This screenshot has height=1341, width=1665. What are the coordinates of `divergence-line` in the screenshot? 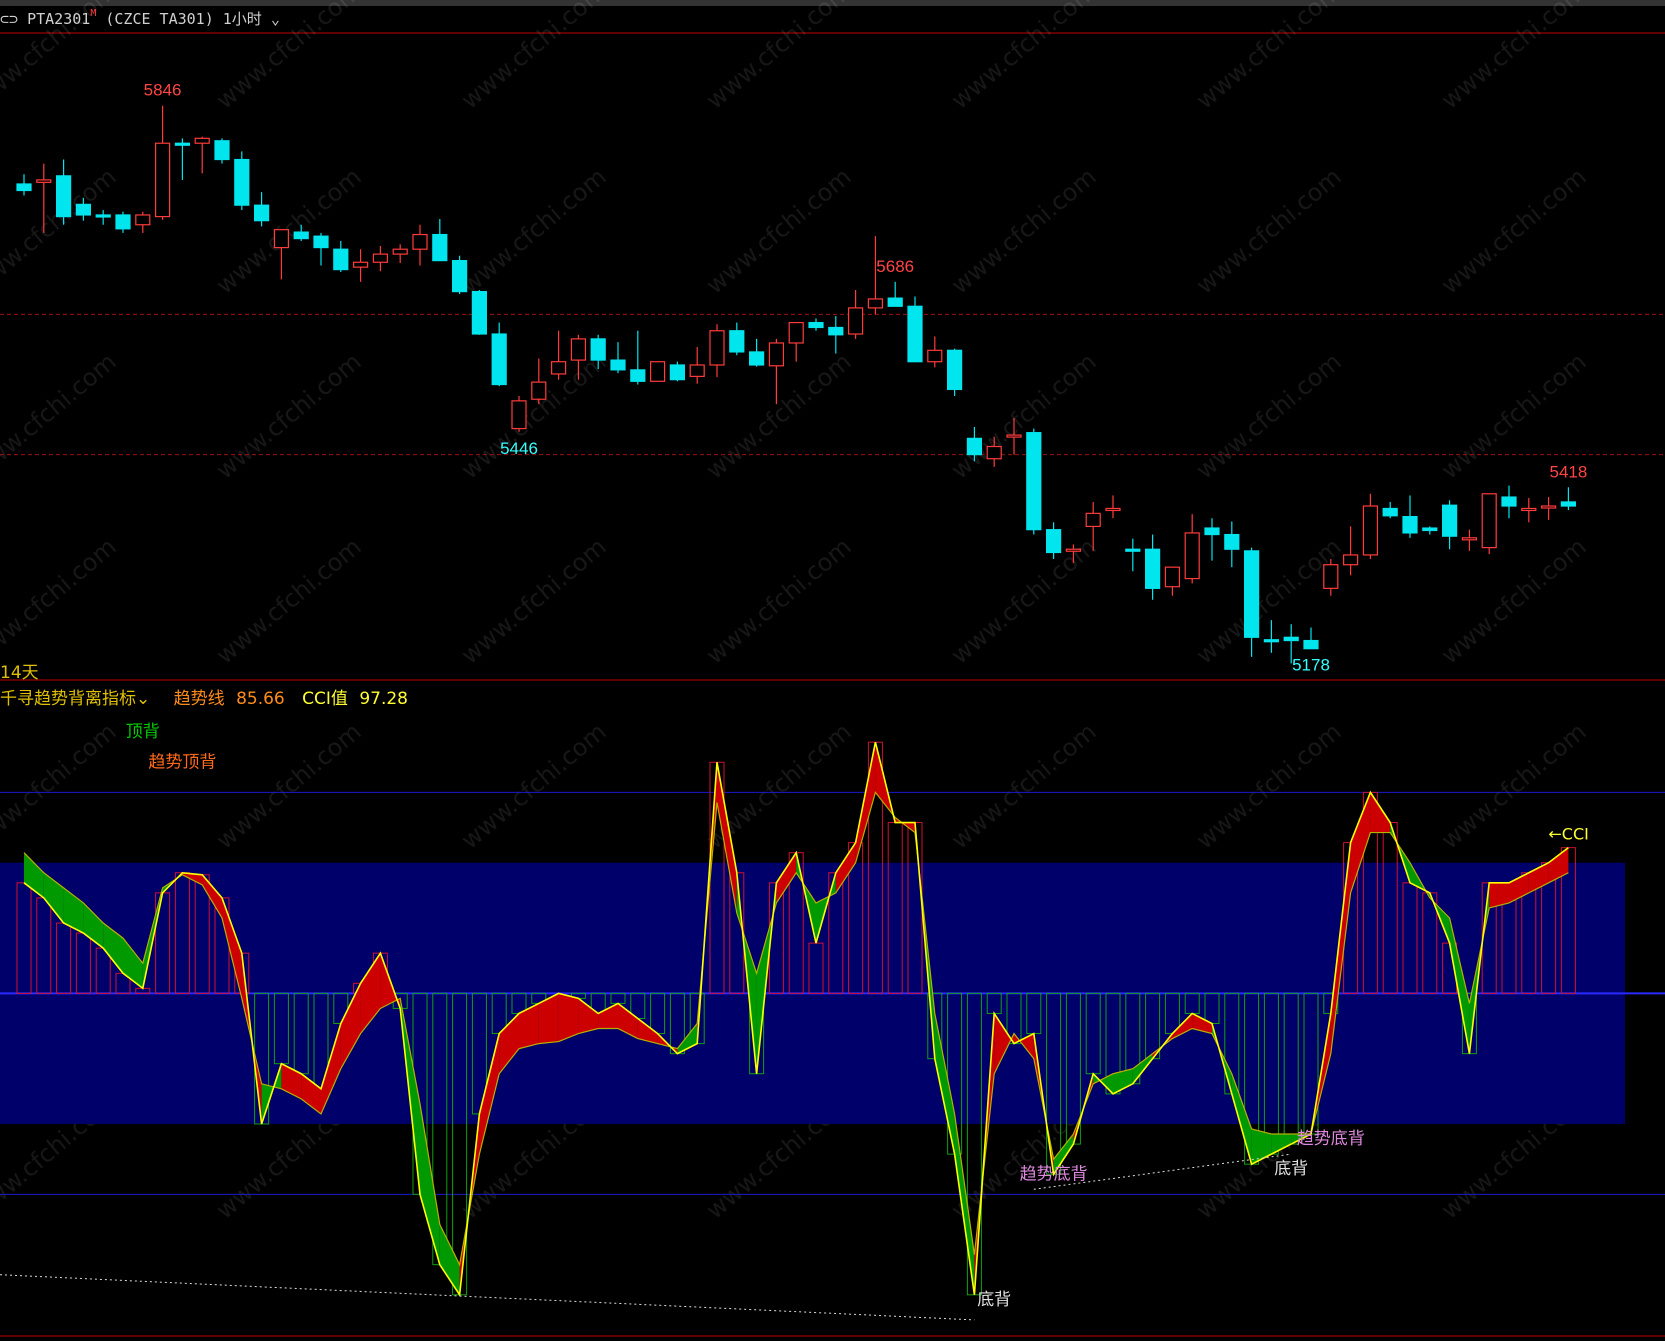 It's located at (487, 1297).